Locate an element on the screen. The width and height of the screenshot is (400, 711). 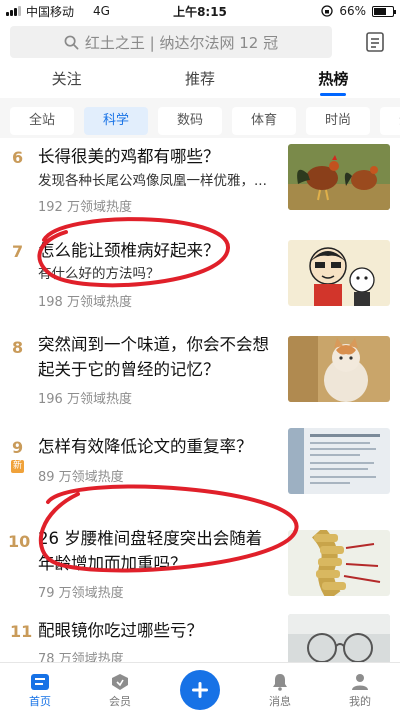
bottom-nav: 首页 会员 消息 我的 is located at coordinates (200, 686).